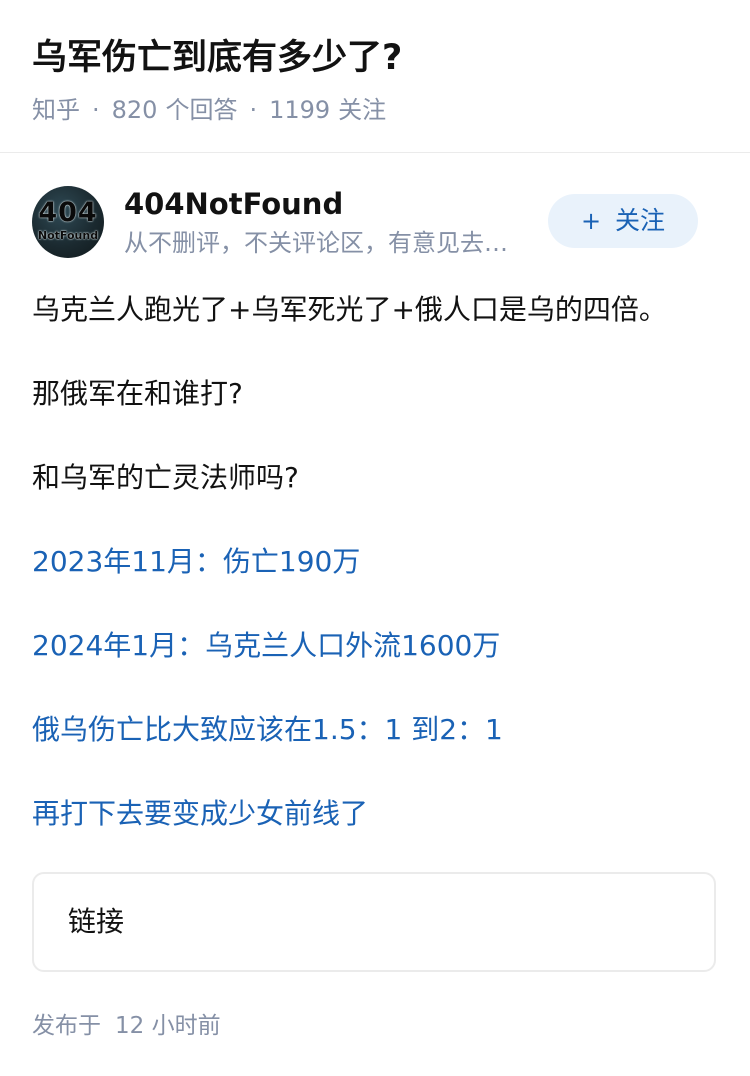  What do you see at coordinates (217, 58) in the screenshot?
I see `question-title: 乌军伤亡到底有多少了?` at bounding box center [217, 58].